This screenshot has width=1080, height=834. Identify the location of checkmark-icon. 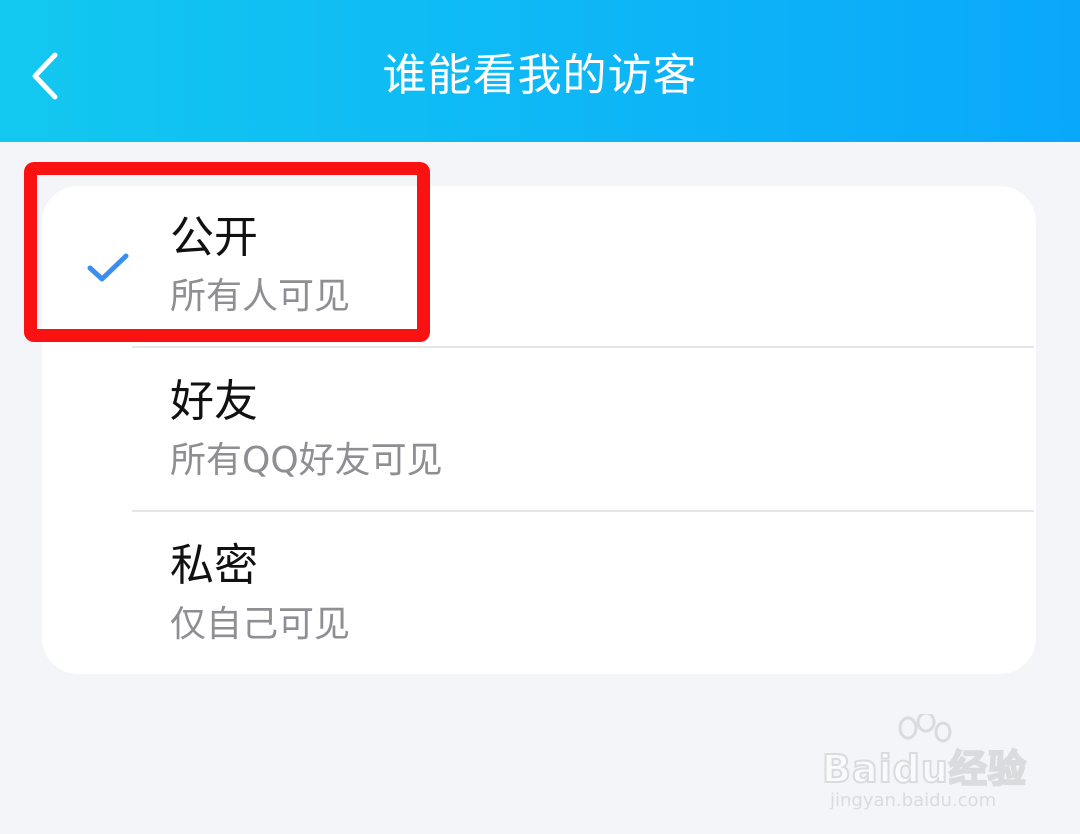
(108, 267).